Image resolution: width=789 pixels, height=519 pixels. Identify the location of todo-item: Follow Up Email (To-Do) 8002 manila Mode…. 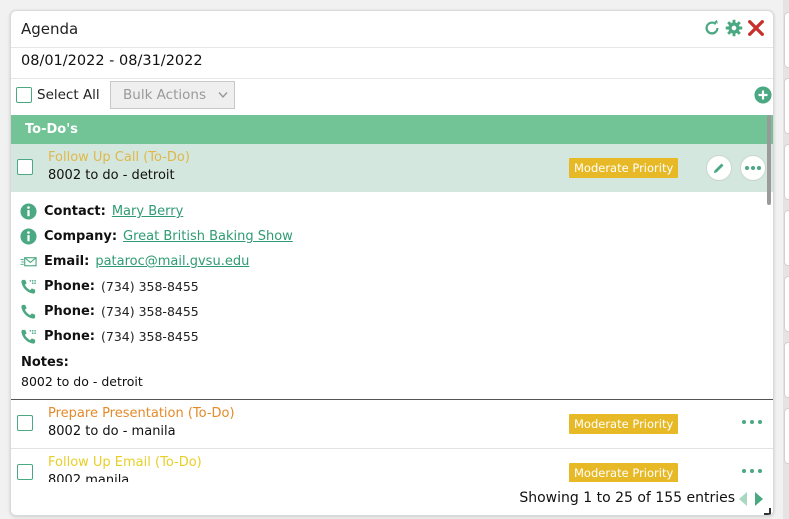
(392, 465).